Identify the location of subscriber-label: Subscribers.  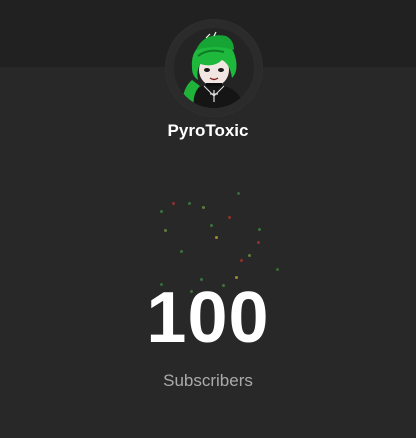
(208, 380).